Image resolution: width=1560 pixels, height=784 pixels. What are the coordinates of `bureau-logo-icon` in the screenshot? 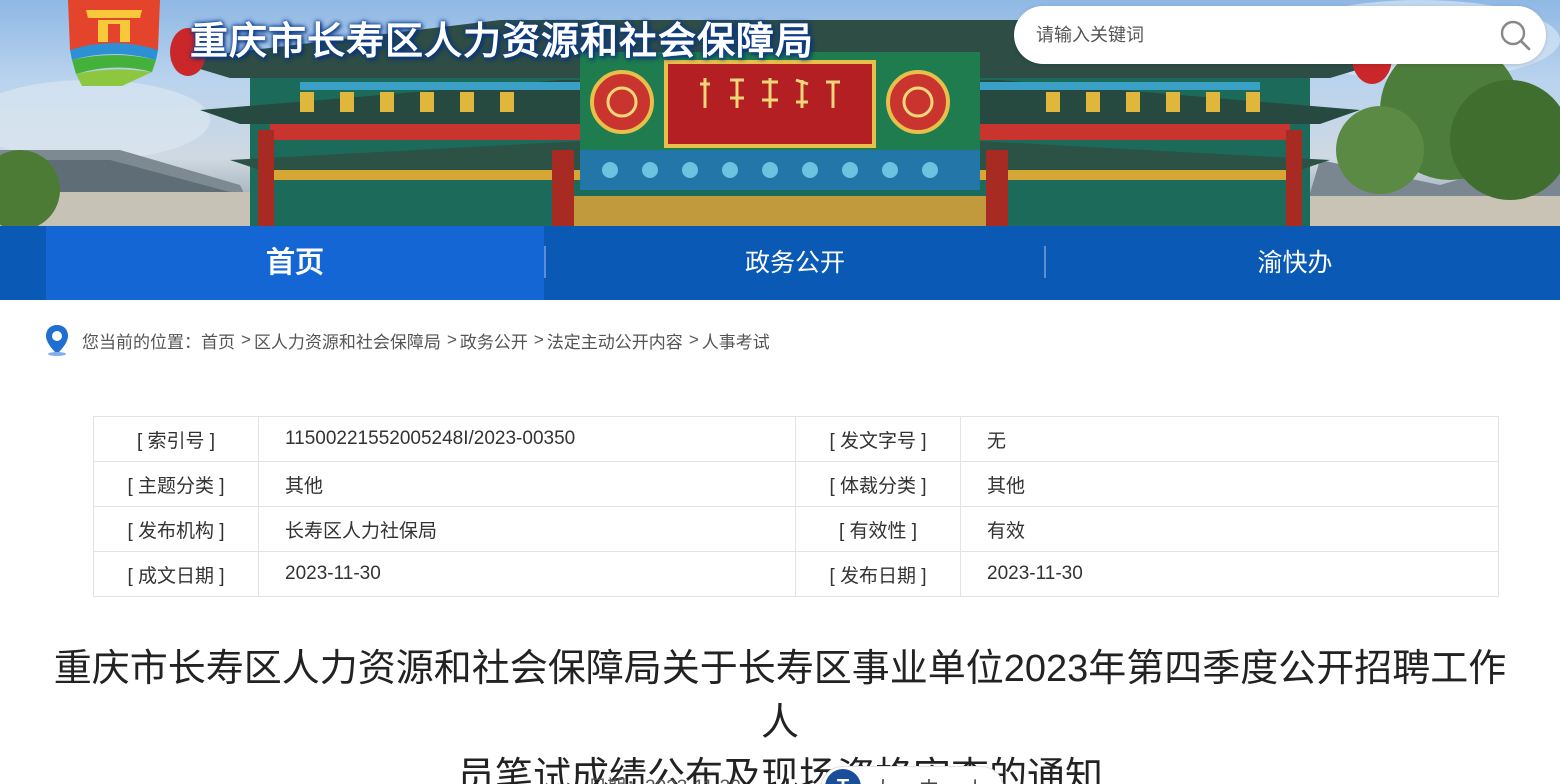 It's located at (114, 43).